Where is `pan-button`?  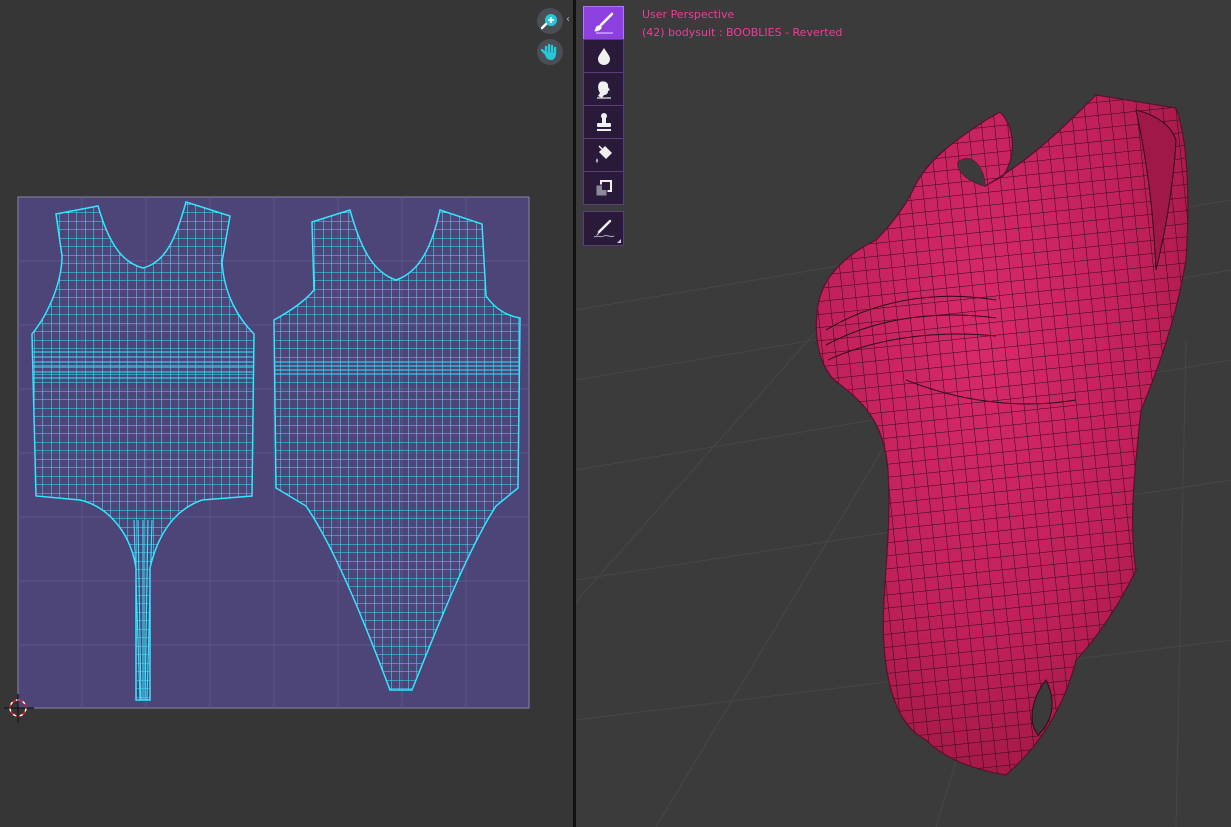
pan-button is located at coordinates (550, 52).